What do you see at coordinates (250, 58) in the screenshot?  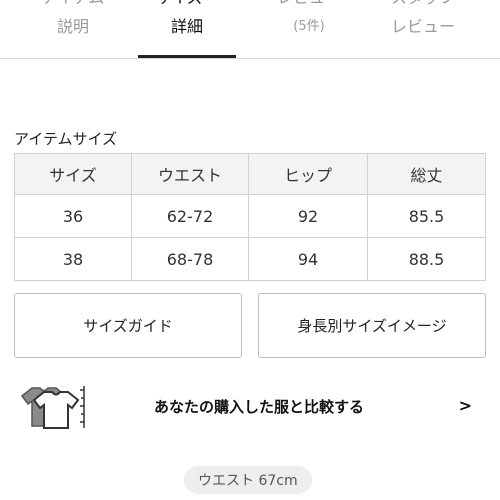 I see `tab-bar-divider` at bounding box center [250, 58].